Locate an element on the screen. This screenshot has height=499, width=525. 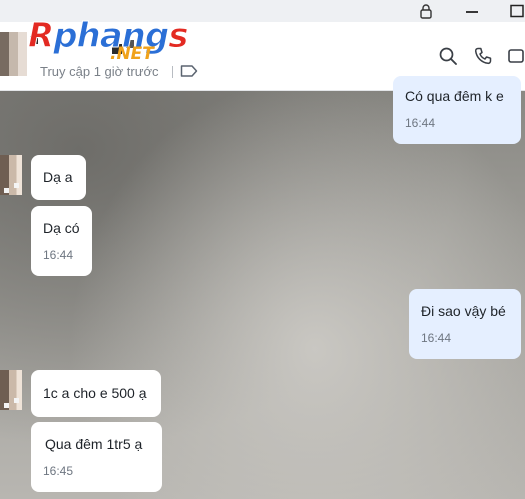
lock-icon is located at coordinates (426, 11).